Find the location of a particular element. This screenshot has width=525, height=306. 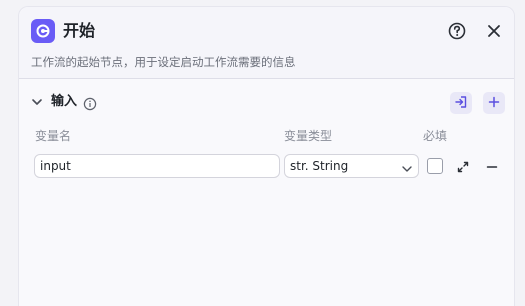

variable-type-select: str. String is located at coordinates (351, 166).